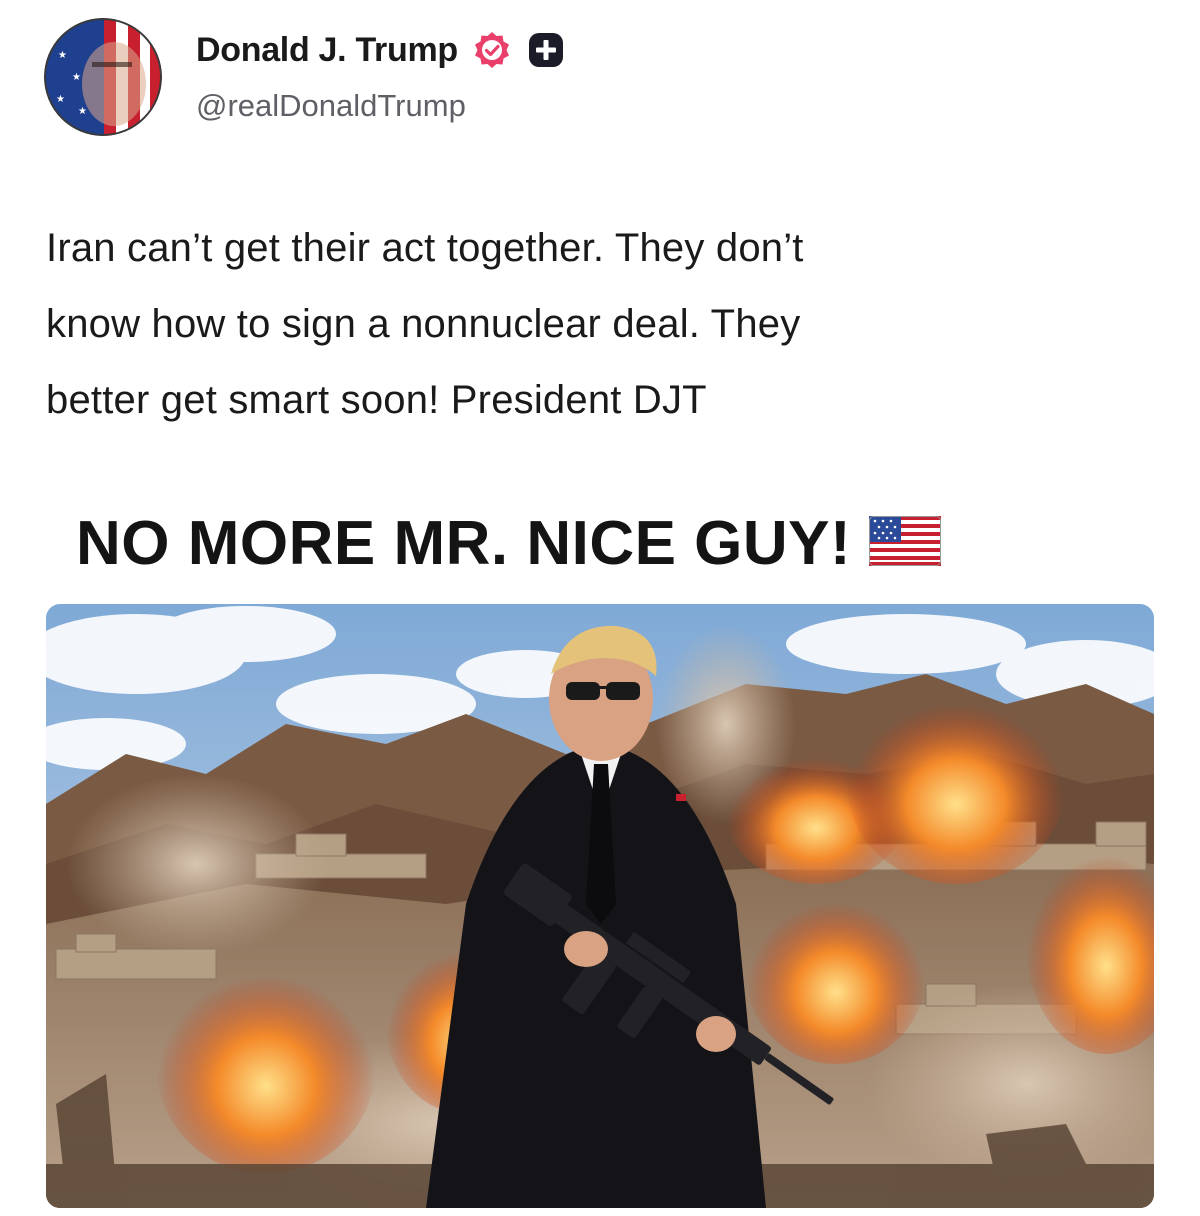  I want to click on author-display-name: Donald J. Trump, so click(327, 50).